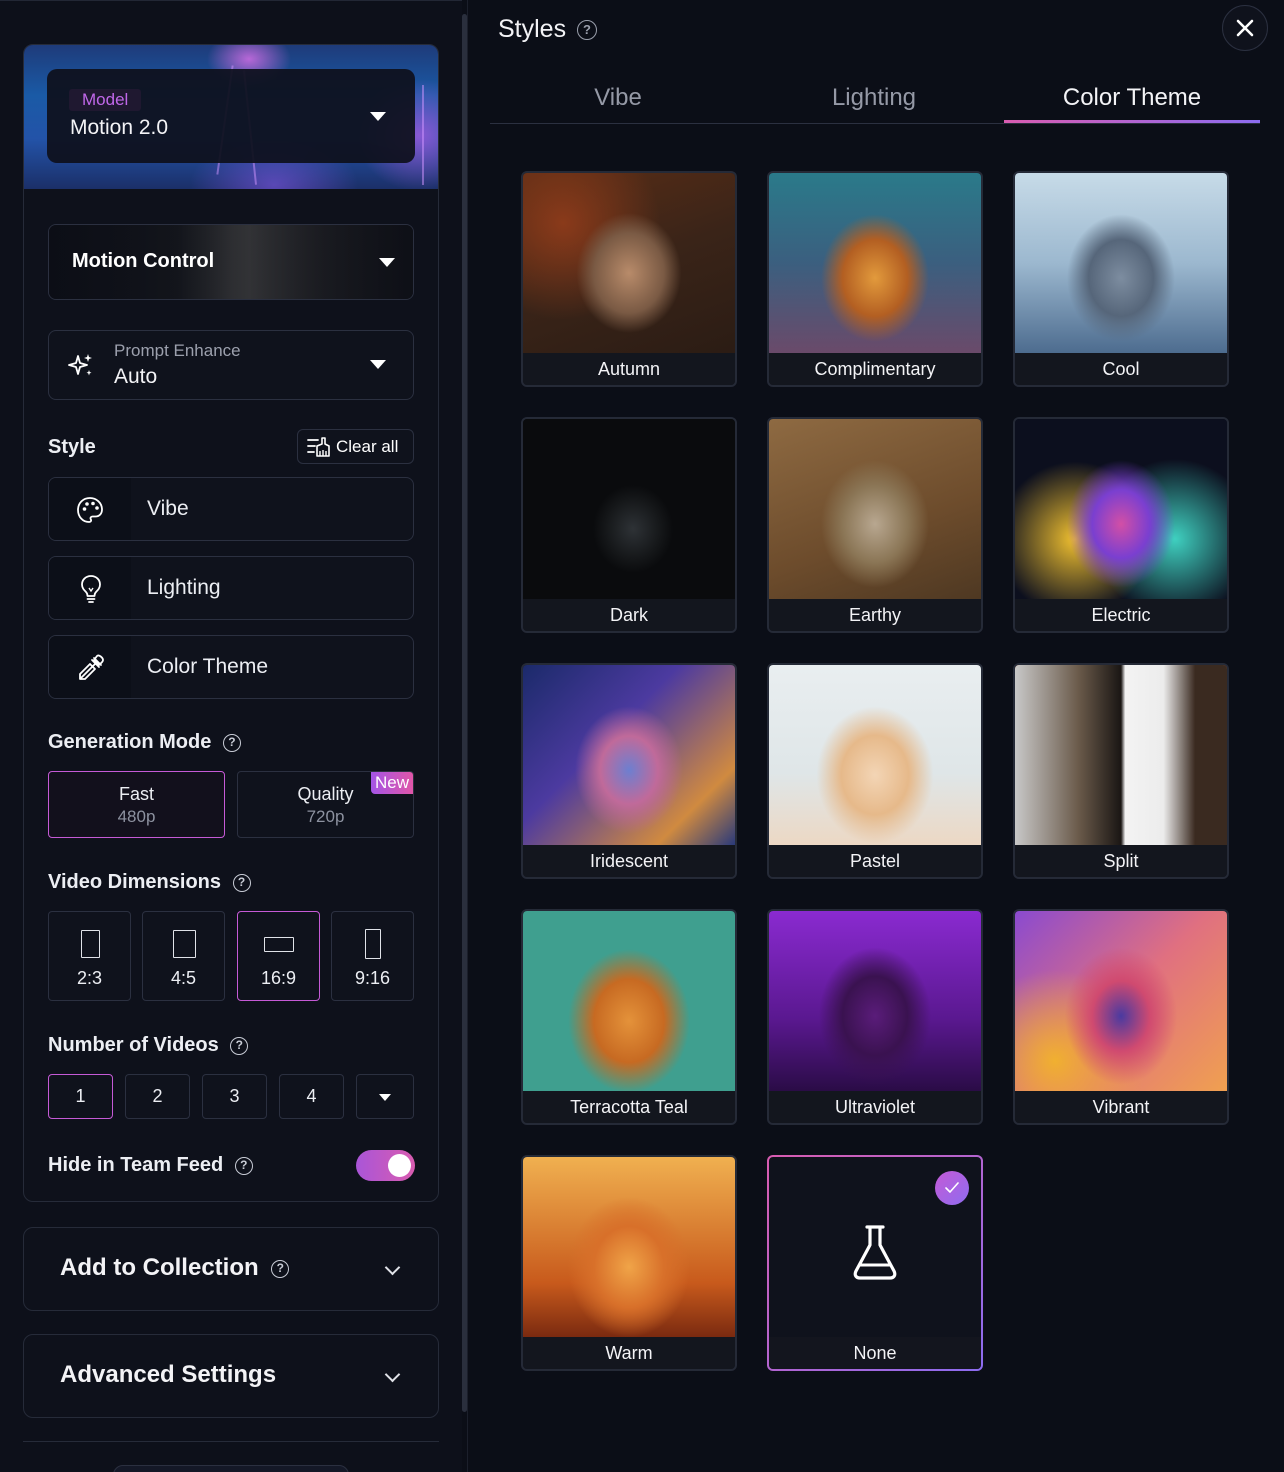 The height and width of the screenshot is (1472, 1284). I want to click on hide-in-team-feed-title: Hide in Team Feed ?, so click(150, 1165).